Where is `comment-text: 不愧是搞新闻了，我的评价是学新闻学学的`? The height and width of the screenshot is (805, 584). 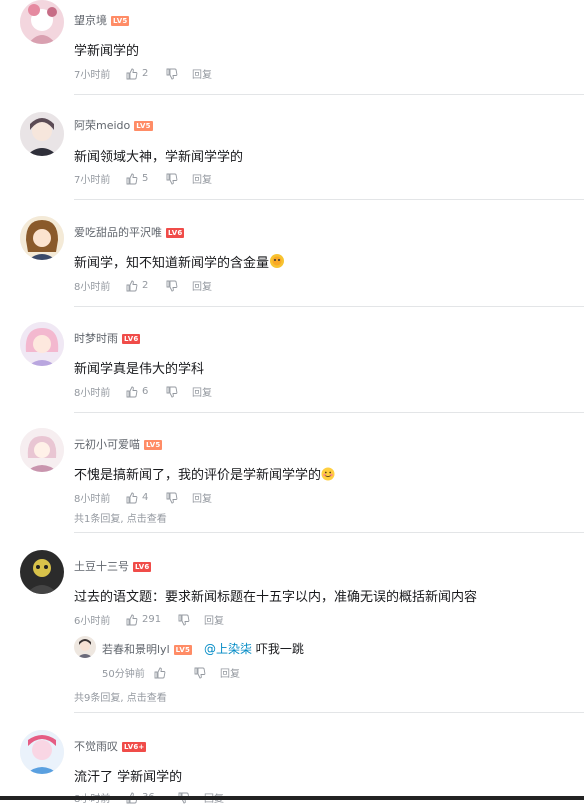 comment-text: 不愧是搞新闻了，我的评价是学新闻学学的 is located at coordinates (204, 473).